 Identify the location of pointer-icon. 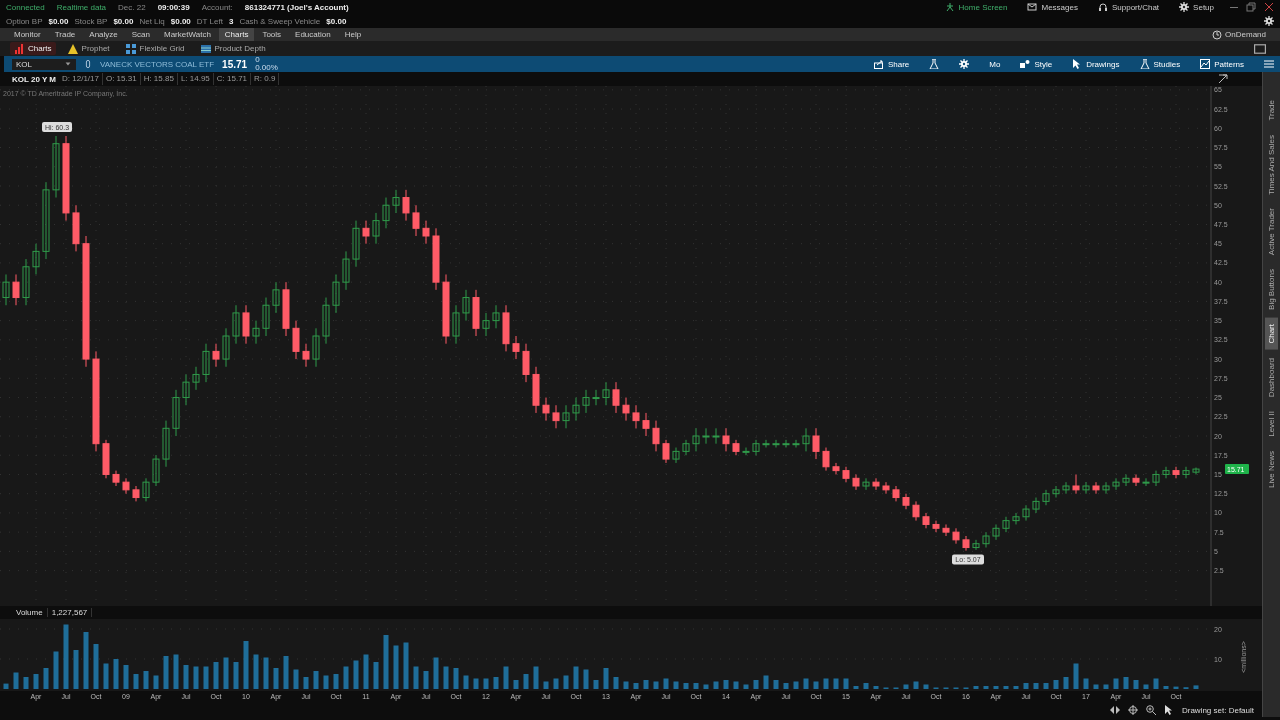
(1168, 710).